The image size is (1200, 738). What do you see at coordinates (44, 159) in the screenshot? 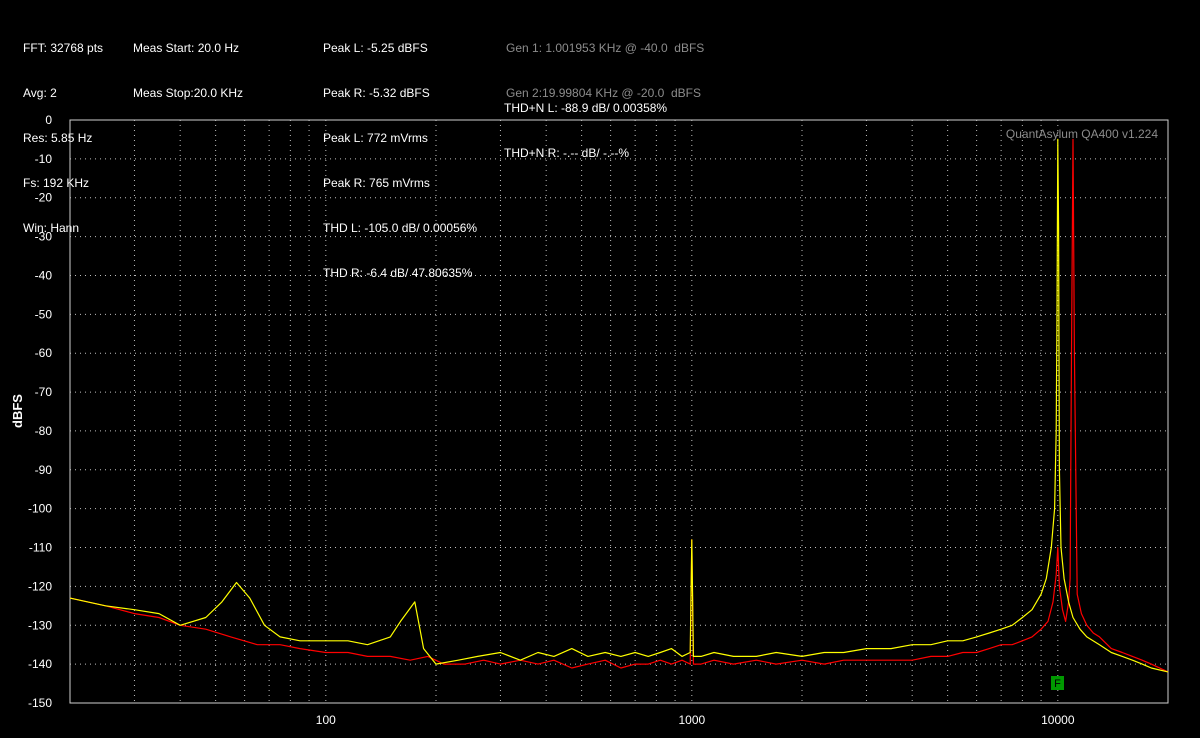
I see `y-tick-label: -10` at bounding box center [44, 159].